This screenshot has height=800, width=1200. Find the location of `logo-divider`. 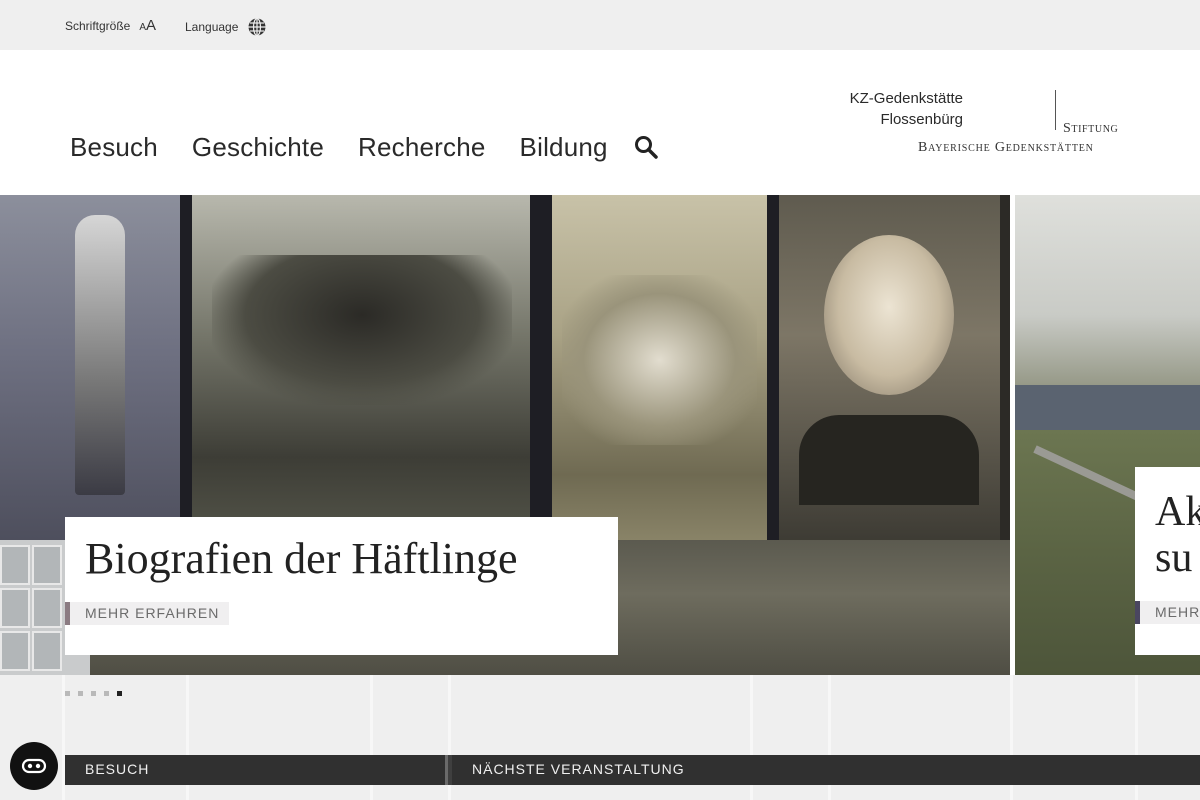

logo-divider is located at coordinates (1055, 110).